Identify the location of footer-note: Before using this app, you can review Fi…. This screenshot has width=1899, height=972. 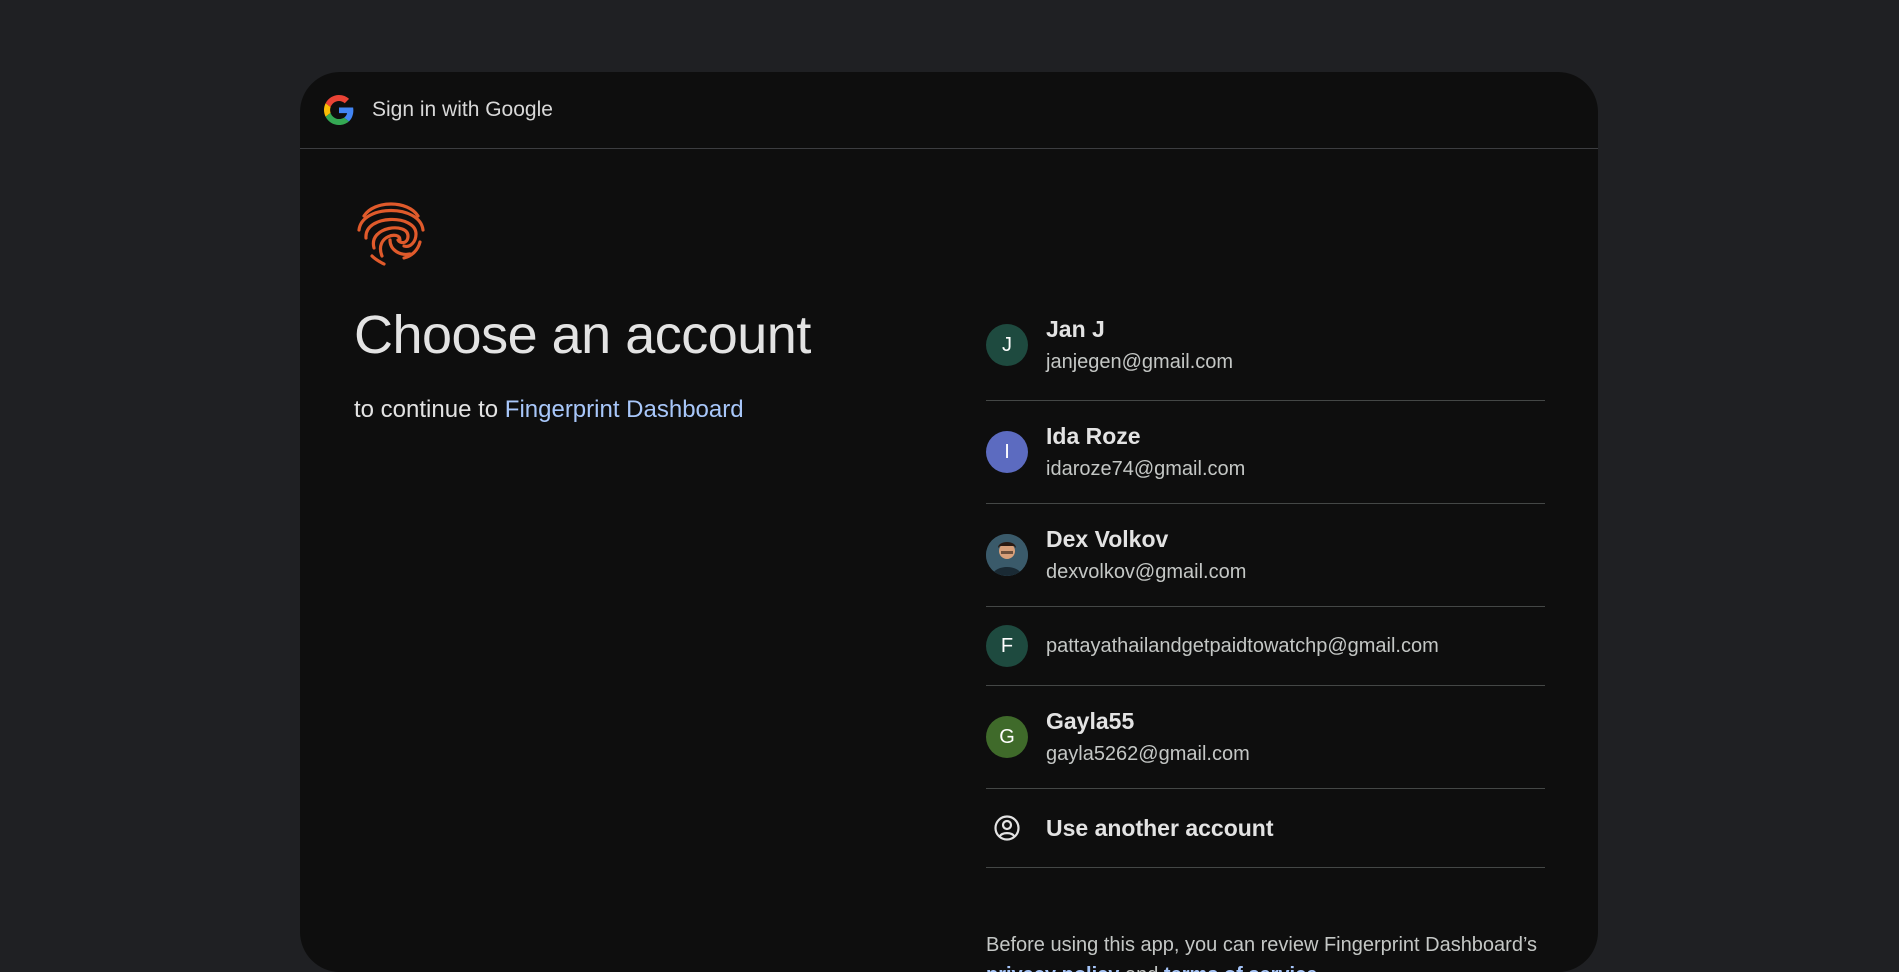
(1265, 951).